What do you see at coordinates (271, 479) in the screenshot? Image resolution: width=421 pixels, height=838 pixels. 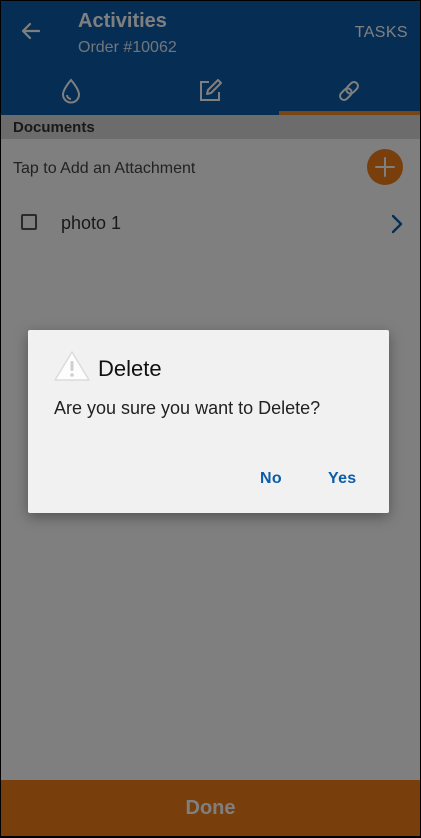 I see `no-button: No` at bounding box center [271, 479].